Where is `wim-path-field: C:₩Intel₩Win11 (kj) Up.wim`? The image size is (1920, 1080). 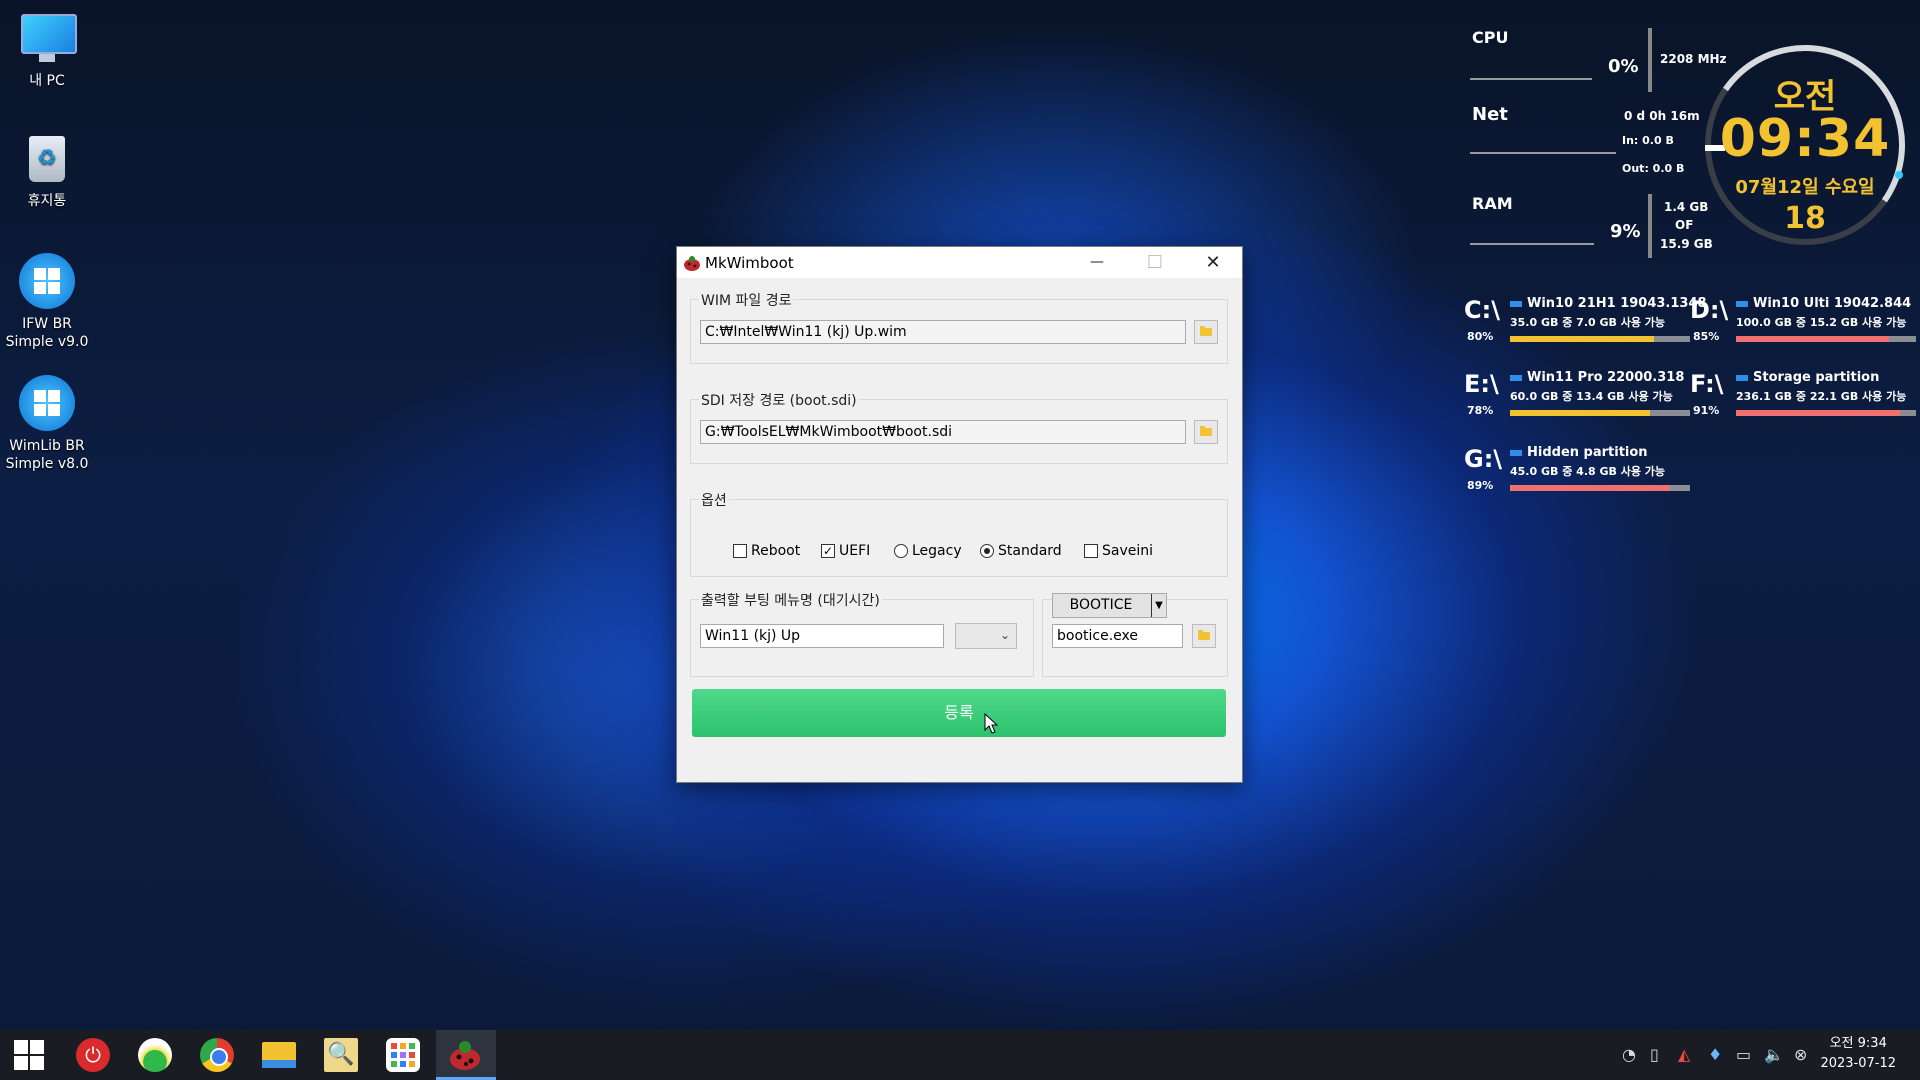
wim-path-field: C:₩Intel₩Win11 (kj) Up.wim is located at coordinates (943, 332).